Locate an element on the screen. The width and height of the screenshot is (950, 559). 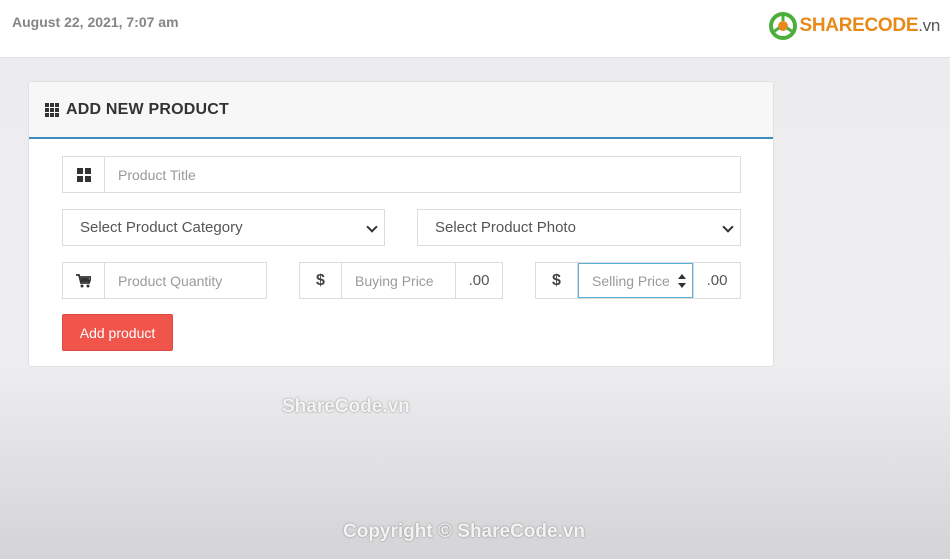
buying-price-input is located at coordinates (398, 280).